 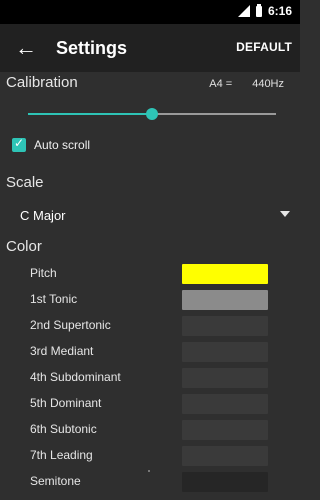 I want to click on color-label: 7th Leading, so click(x=61, y=455).